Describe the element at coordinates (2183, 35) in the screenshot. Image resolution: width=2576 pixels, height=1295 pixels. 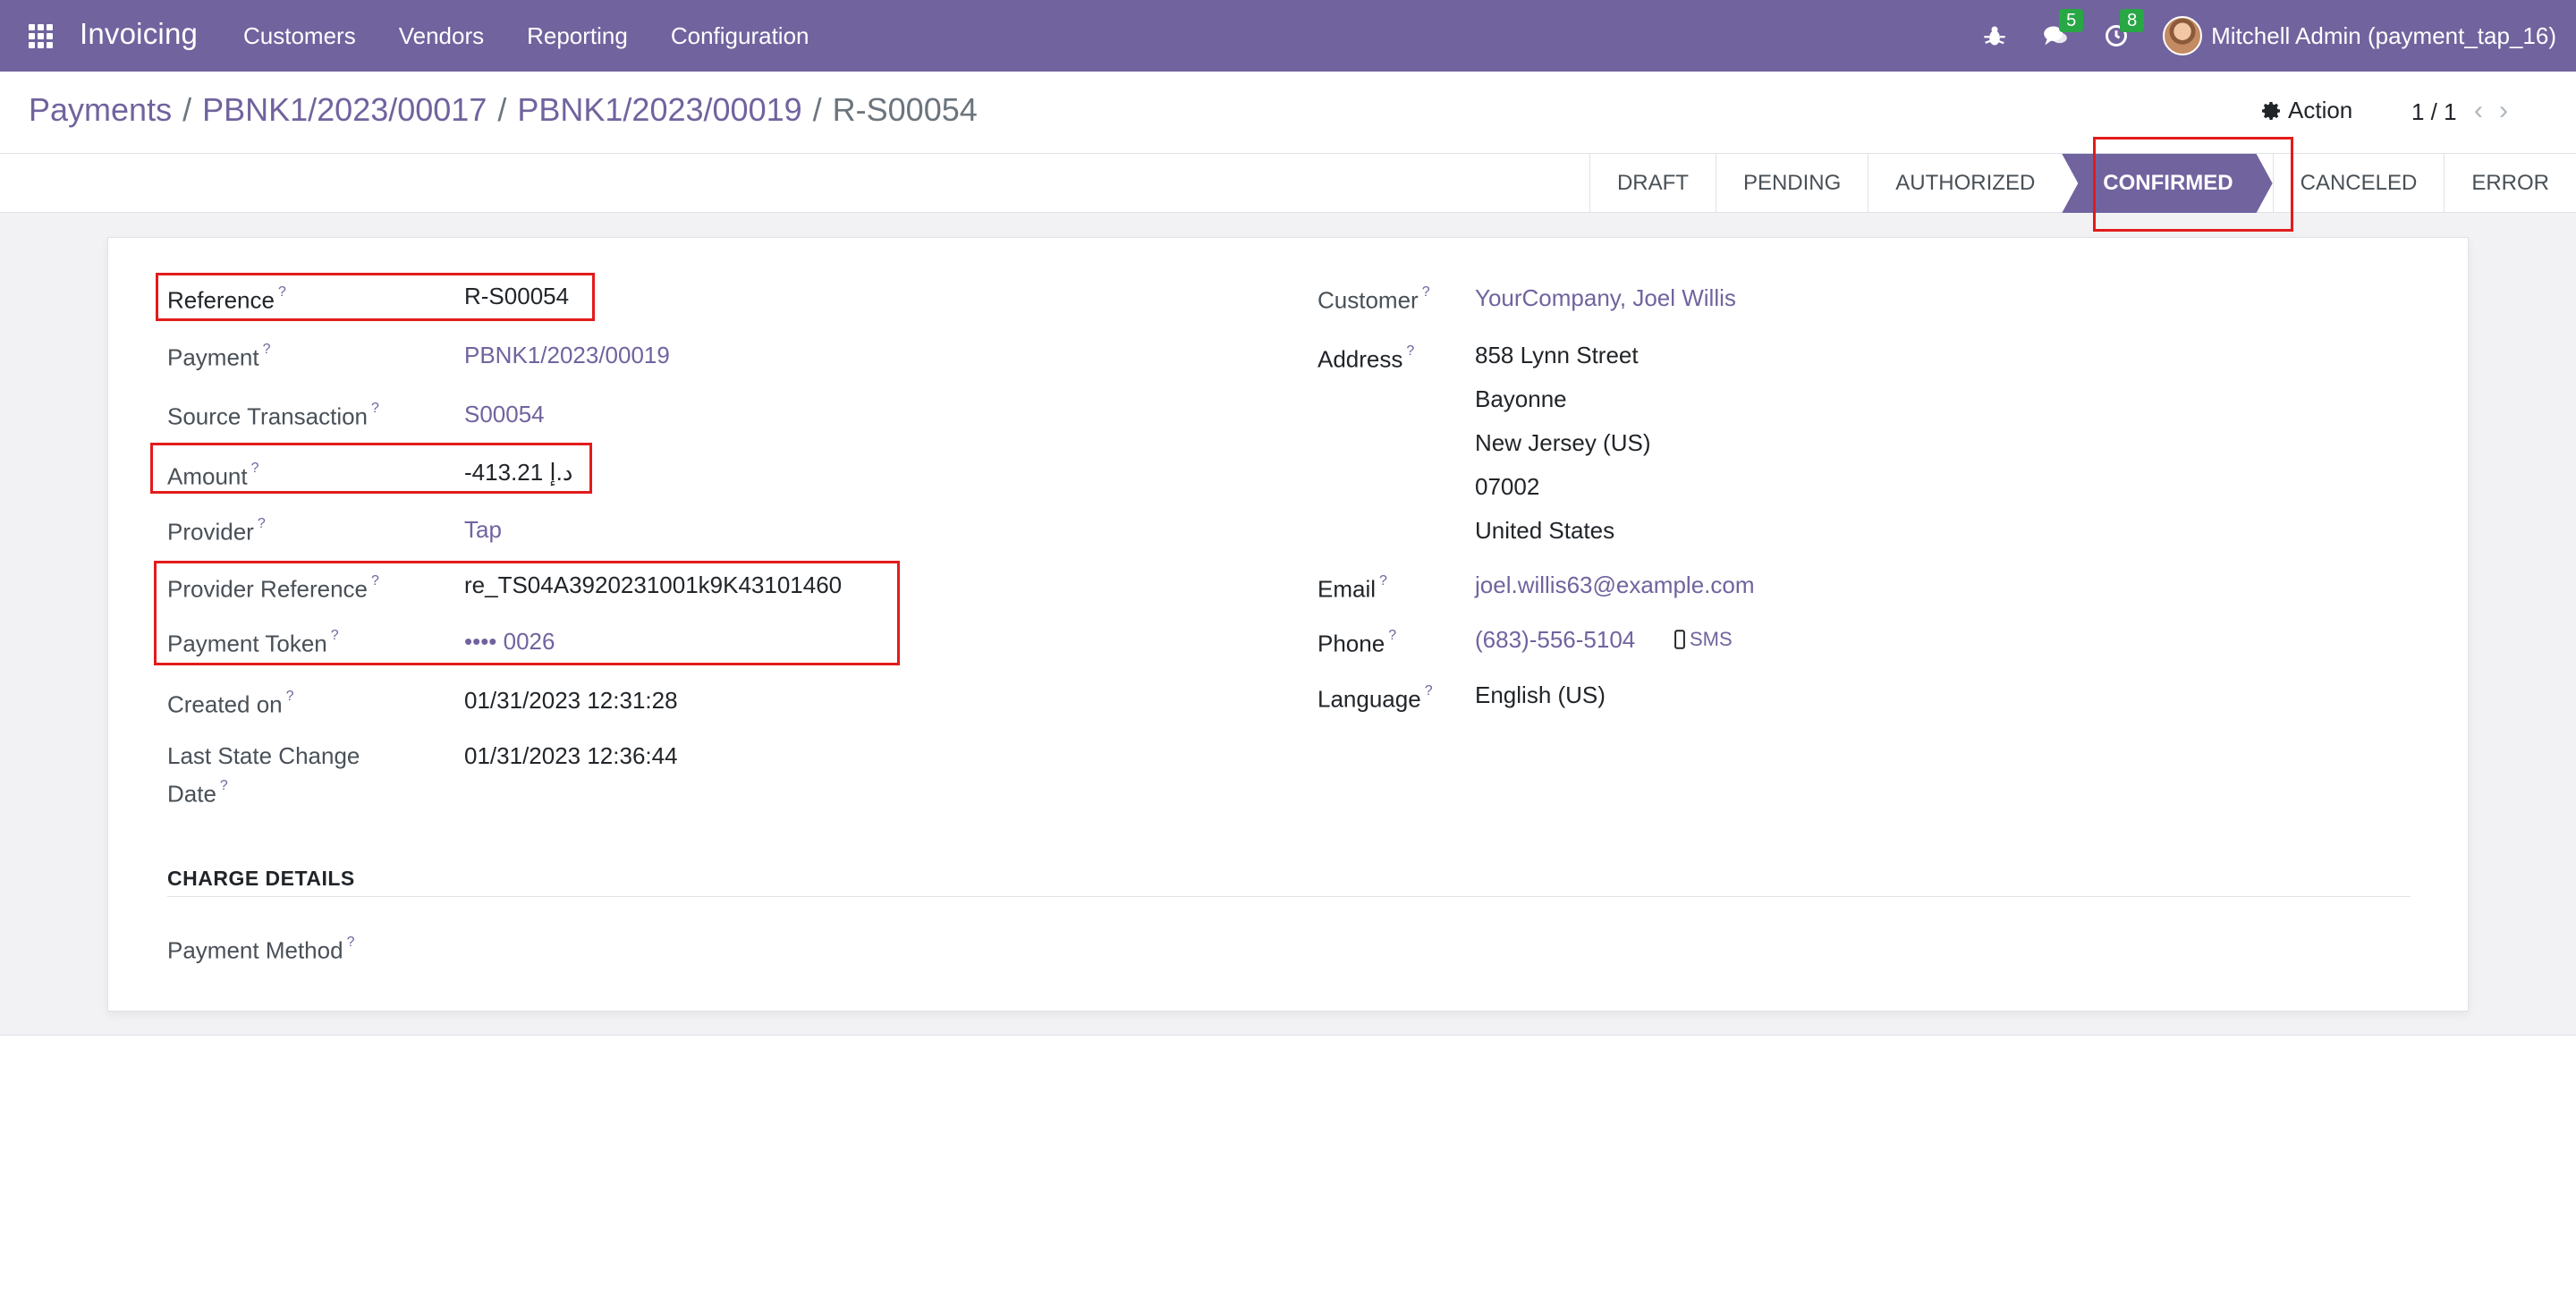
I see `avatar` at that location.